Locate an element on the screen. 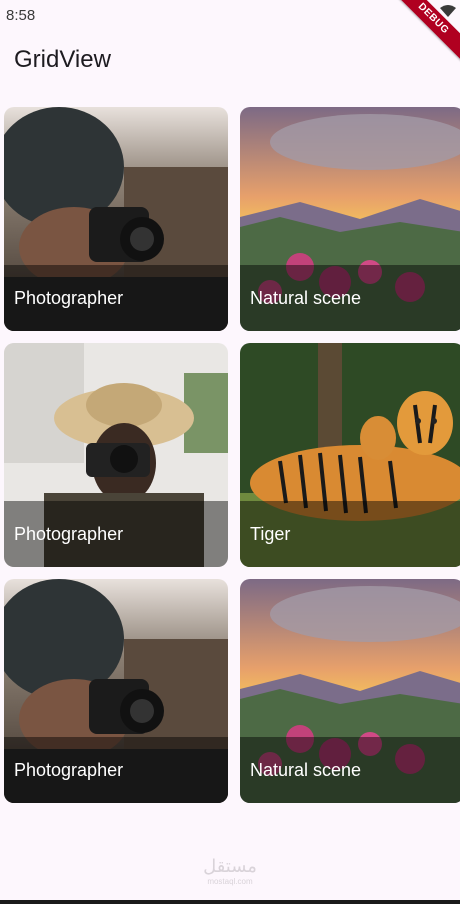 This screenshot has width=460, height=904. tile-caption-text: Tiger is located at coordinates (270, 534).